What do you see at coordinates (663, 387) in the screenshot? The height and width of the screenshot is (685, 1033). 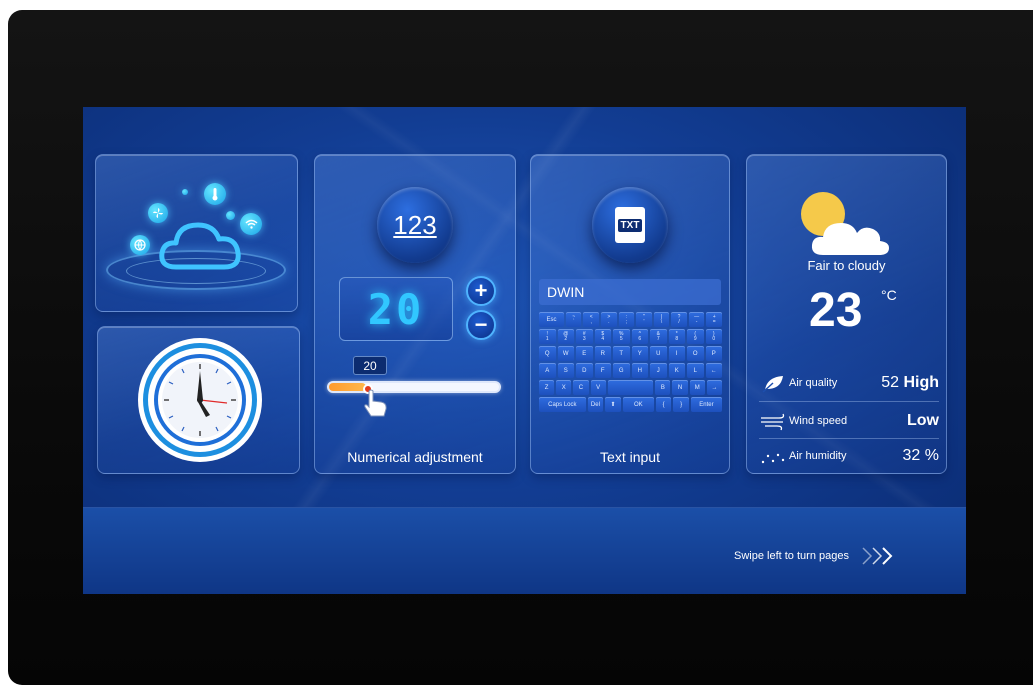 I see `keyboard-key: B` at bounding box center [663, 387].